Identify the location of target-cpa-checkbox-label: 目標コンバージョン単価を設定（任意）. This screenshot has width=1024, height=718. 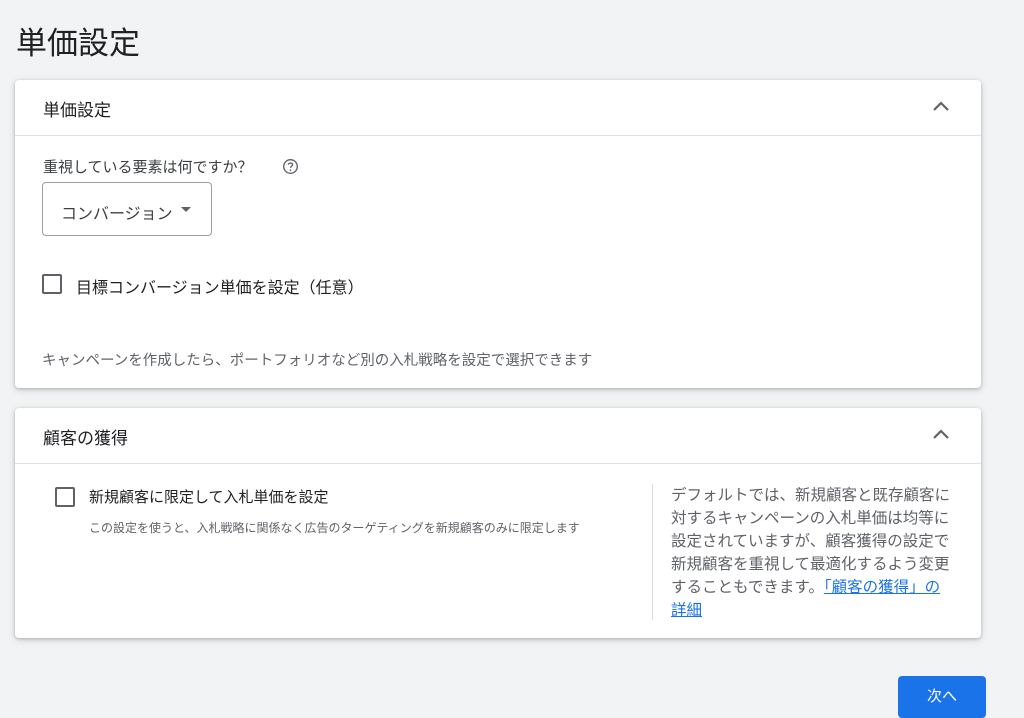
(220, 286).